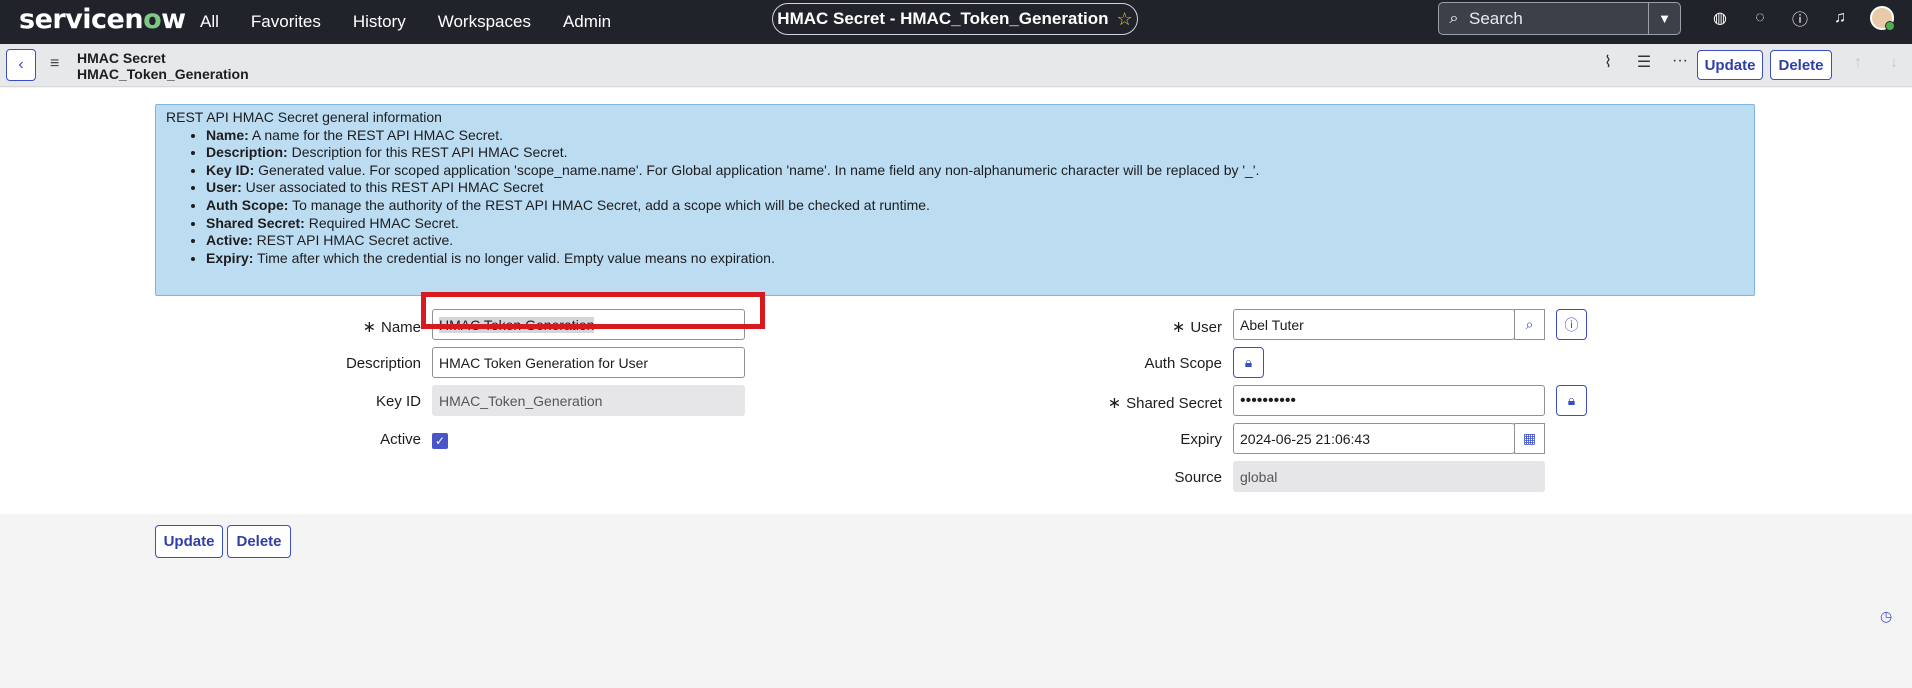 The width and height of the screenshot is (1912, 688). Describe the element at coordinates (1730, 65) in the screenshot. I see `header-update-button: Update` at that location.